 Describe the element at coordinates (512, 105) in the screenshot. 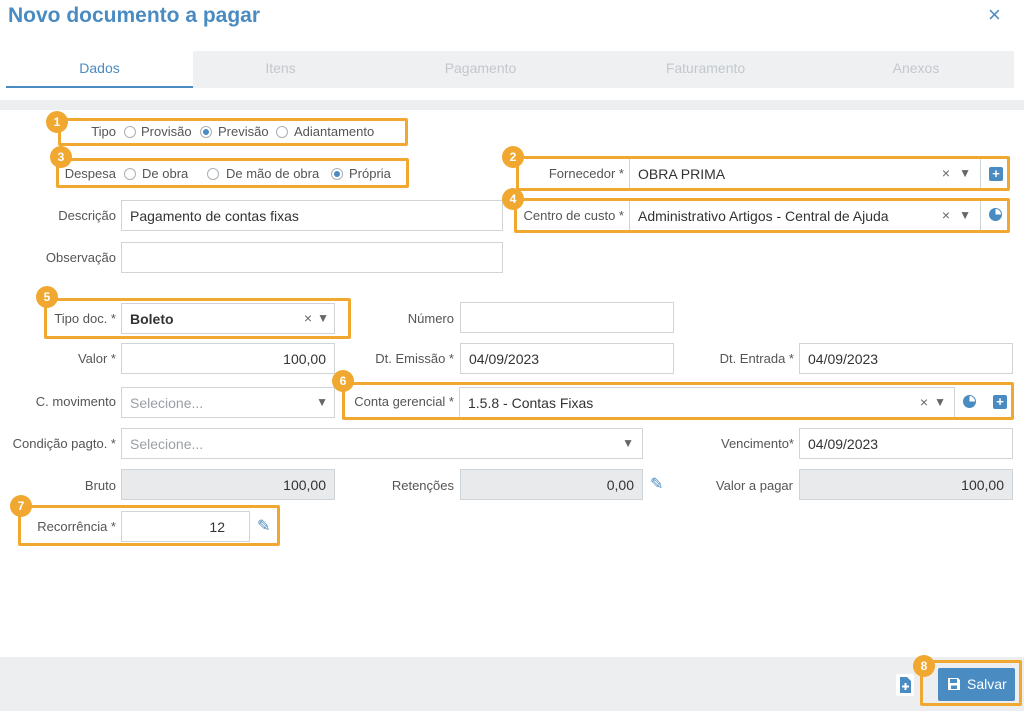

I see `section-divider` at that location.